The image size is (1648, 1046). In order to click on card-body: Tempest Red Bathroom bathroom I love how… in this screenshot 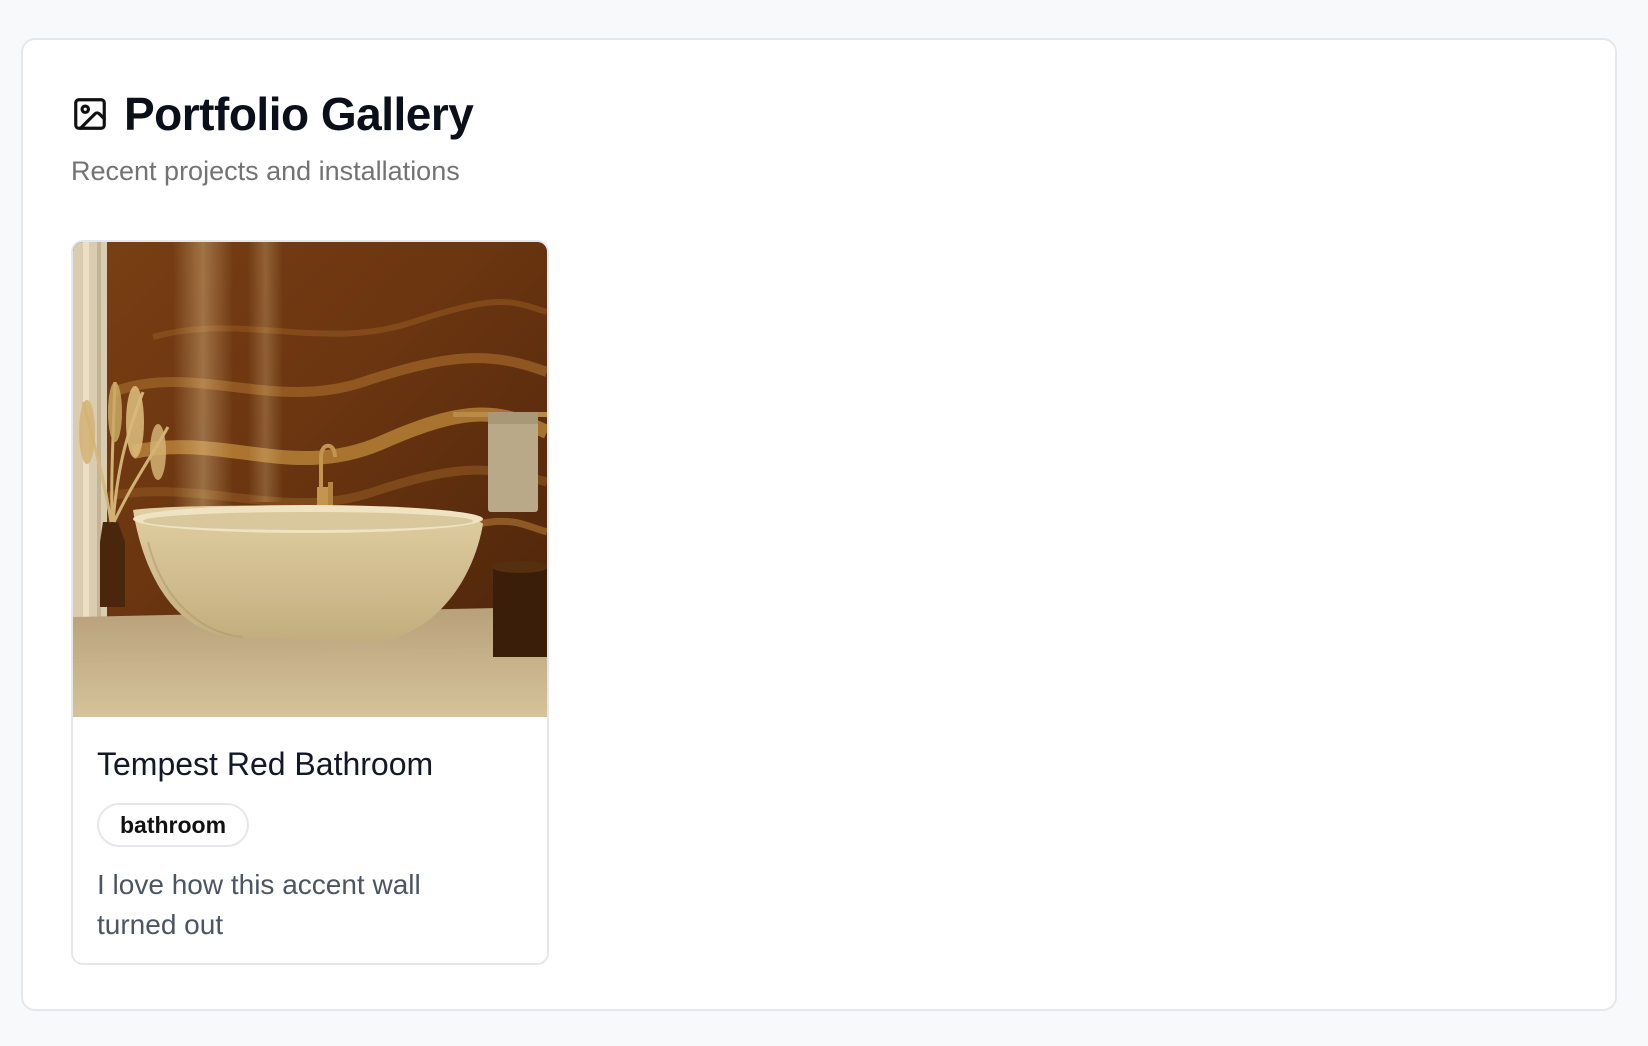, I will do `click(310, 831)`.